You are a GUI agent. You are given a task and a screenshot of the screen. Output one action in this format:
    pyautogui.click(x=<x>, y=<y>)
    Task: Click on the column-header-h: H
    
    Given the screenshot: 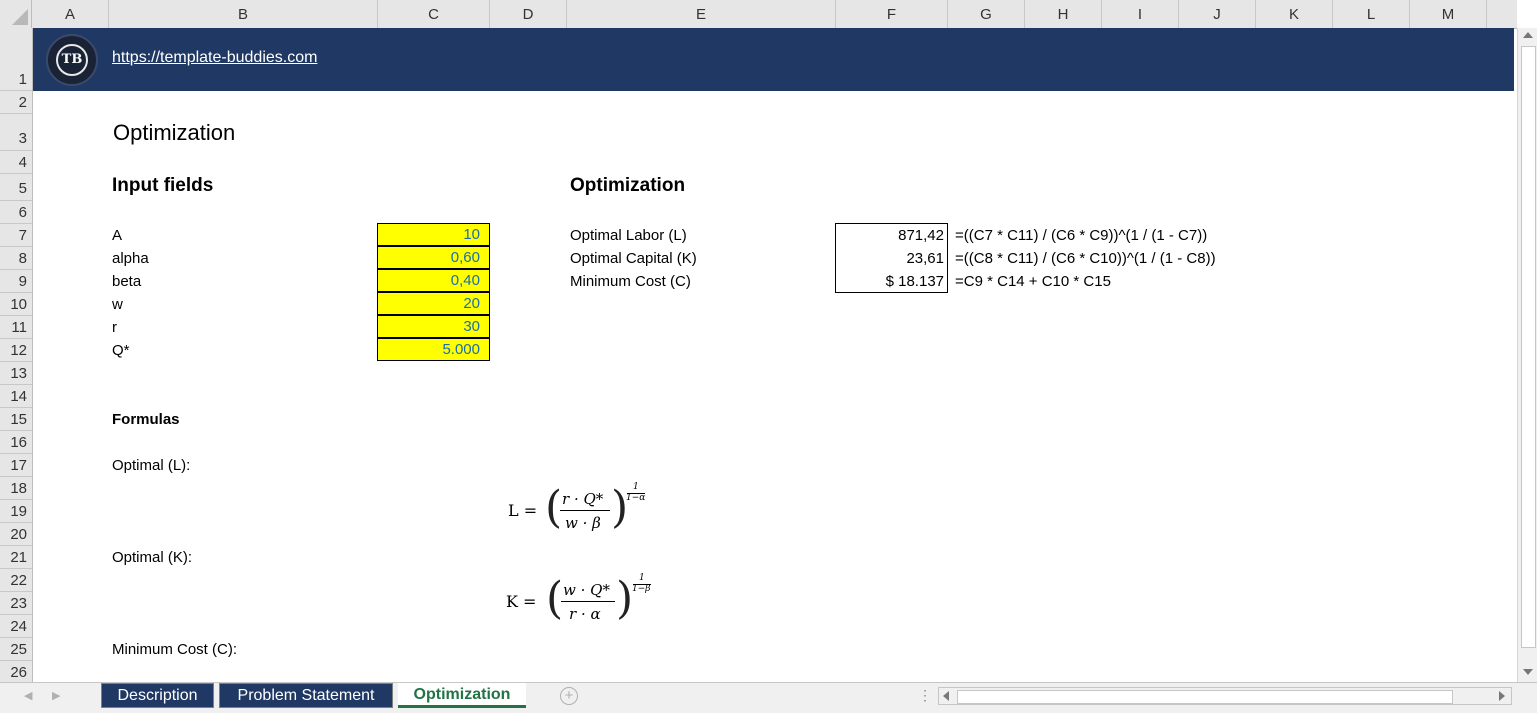 What is the action you would take?
    pyautogui.click(x=1063, y=14)
    